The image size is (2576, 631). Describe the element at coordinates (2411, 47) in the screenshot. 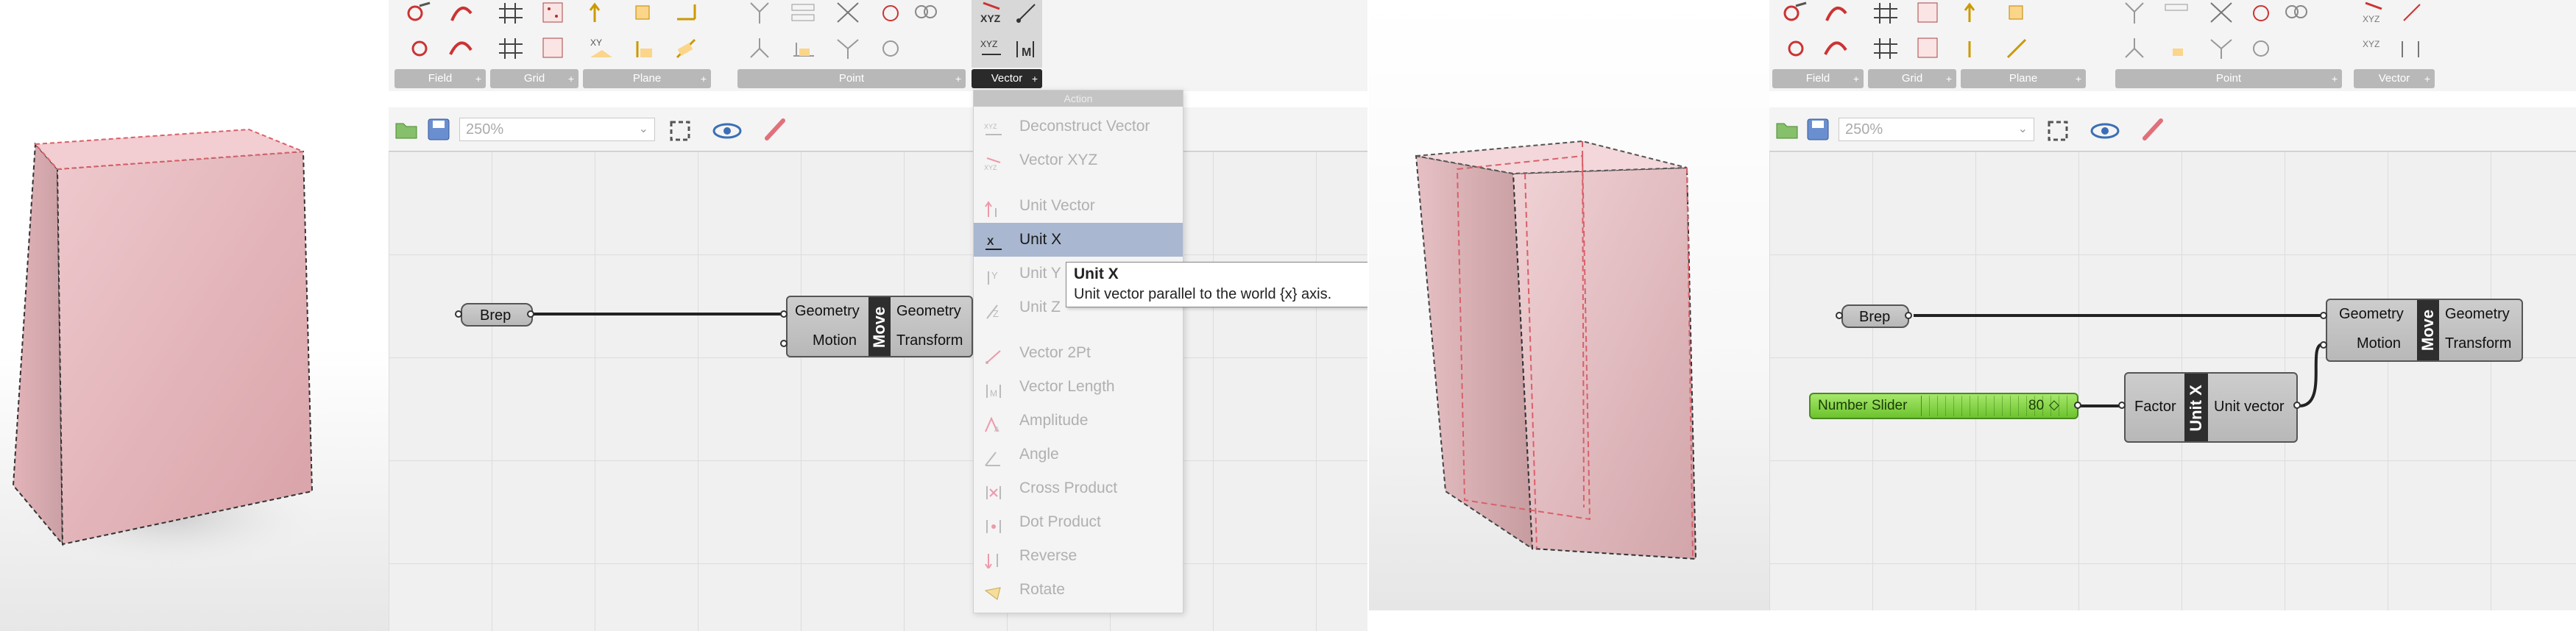

I see `vector-length-icon` at that location.